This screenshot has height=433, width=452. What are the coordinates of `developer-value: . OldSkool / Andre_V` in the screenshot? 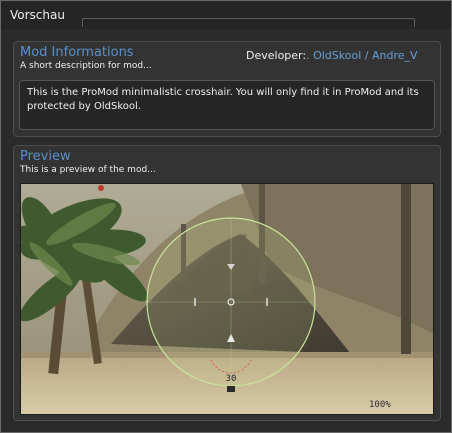 It's located at (362, 55).